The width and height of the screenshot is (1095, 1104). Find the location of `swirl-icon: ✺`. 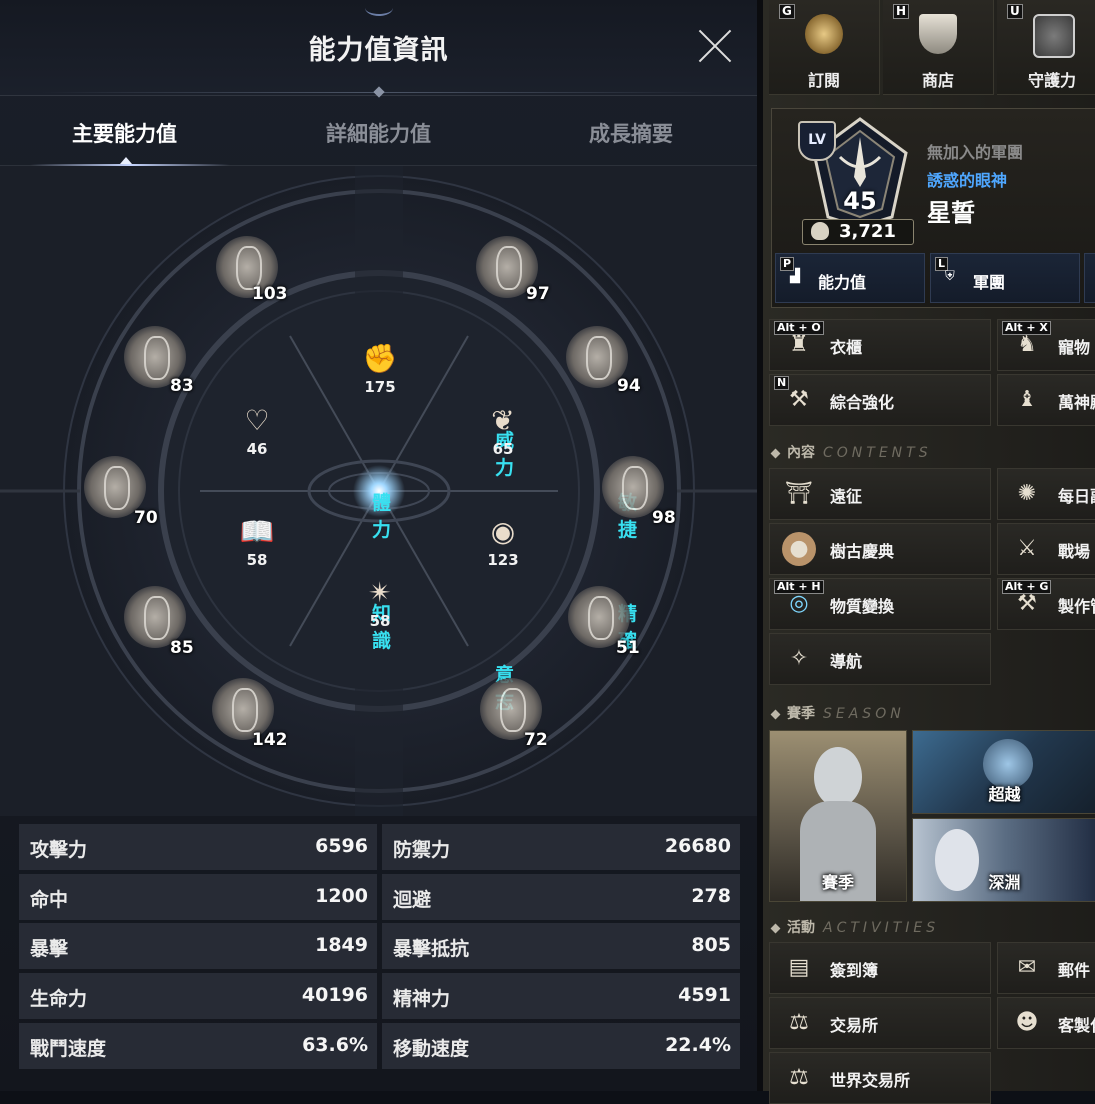

swirl-icon: ✺ is located at coordinates (1027, 493).